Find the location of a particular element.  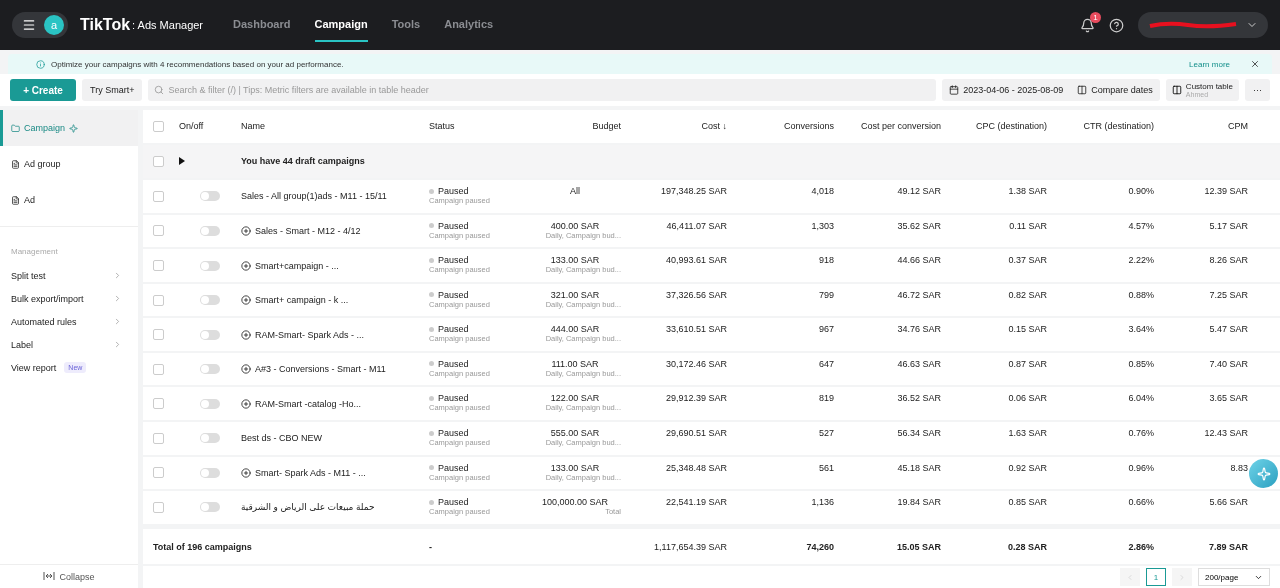

nav-tab: Dashboard is located at coordinates (262, 25).